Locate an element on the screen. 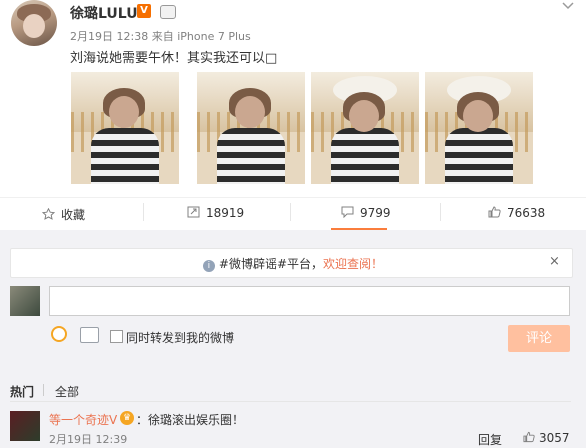 The width and height of the screenshot is (586, 448). repost-icon is located at coordinates (193, 212).